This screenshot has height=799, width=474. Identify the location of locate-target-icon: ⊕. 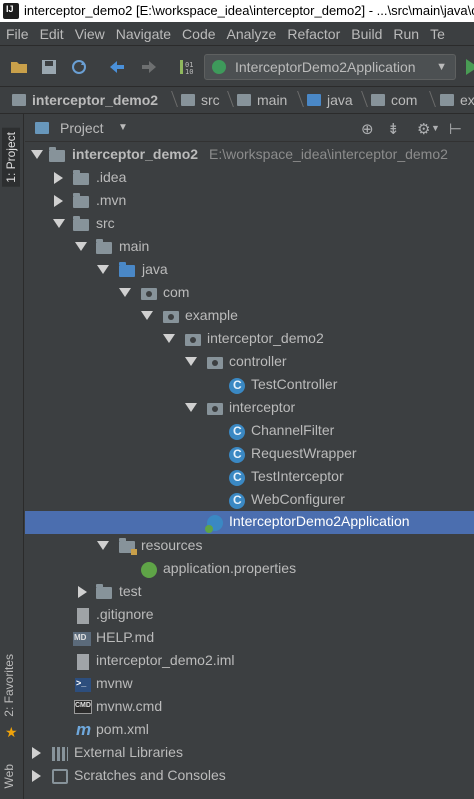
(367, 129).